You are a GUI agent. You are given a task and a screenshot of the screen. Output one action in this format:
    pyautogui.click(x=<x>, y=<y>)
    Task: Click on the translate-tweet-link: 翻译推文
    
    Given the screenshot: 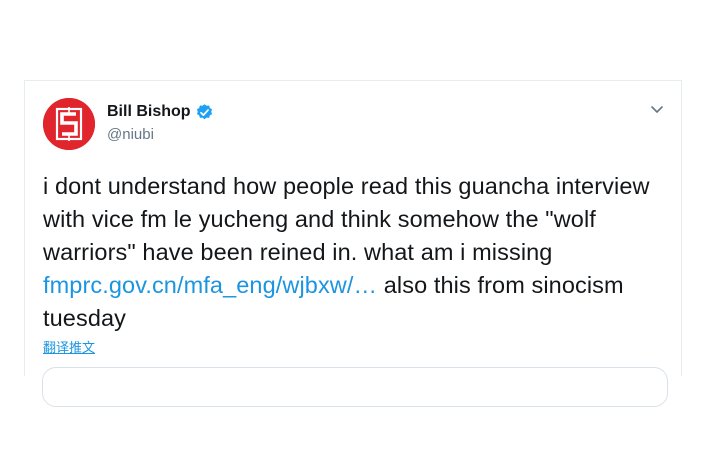 What is the action you would take?
    pyautogui.click(x=69, y=346)
    